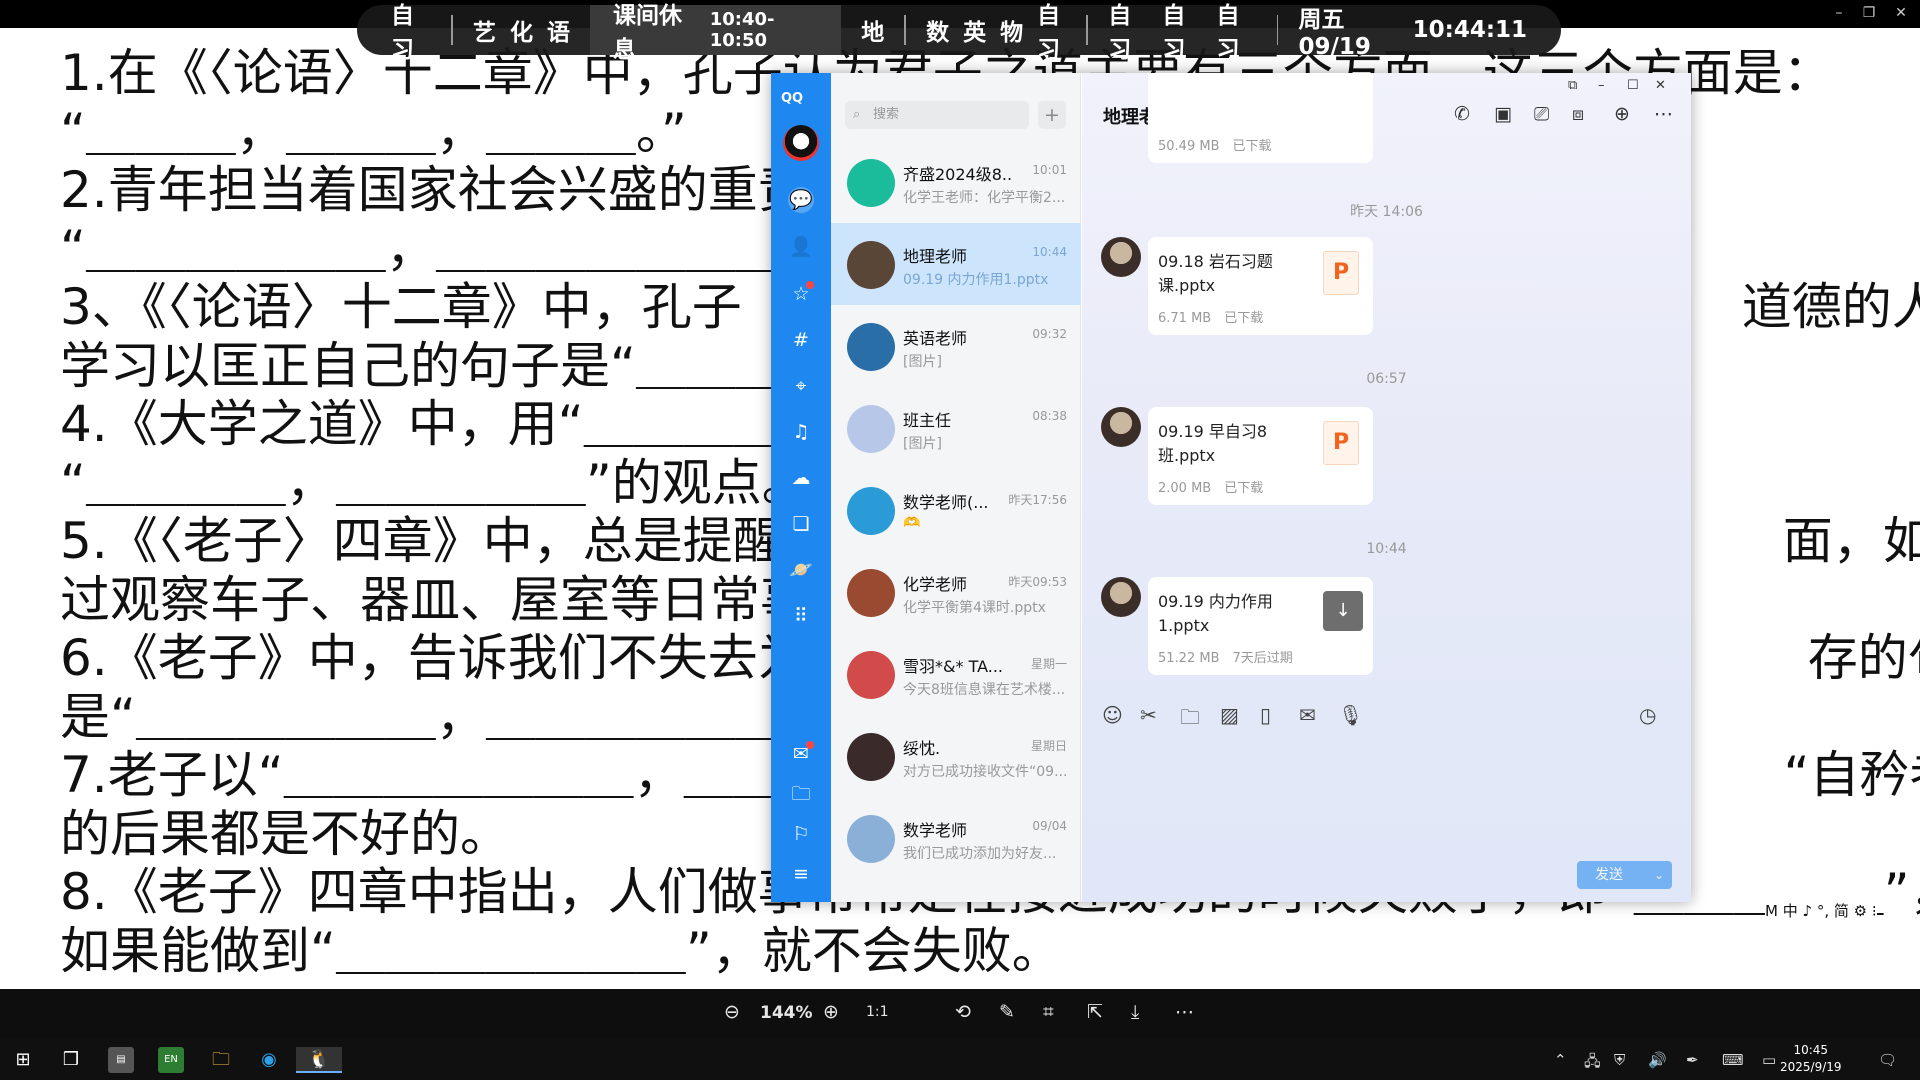  I want to click on game-icon: ⌖, so click(801, 386).